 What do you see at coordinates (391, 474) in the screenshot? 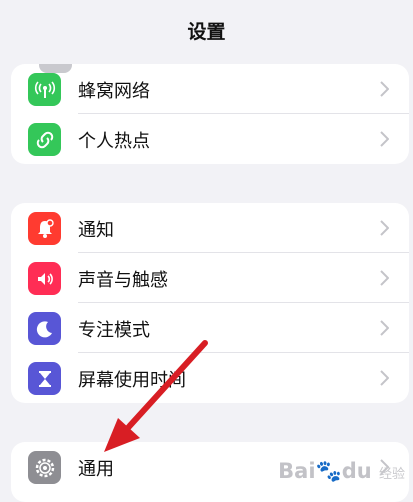
I see `watermark-sub: 经验` at bounding box center [391, 474].